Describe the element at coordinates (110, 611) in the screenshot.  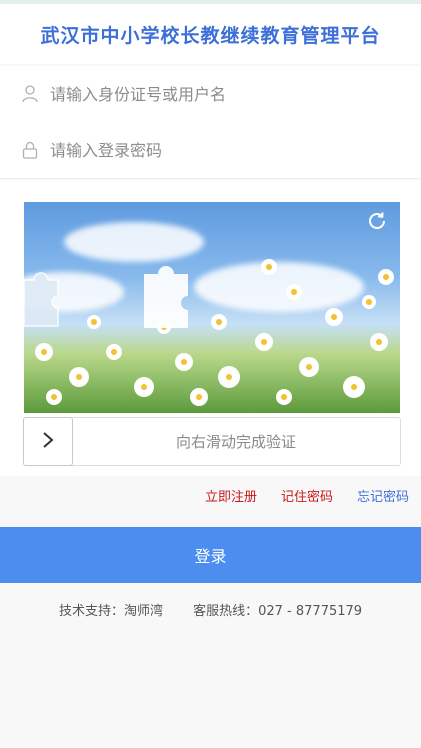
I see `tech-support-text: 技术支持：淘师湾` at that location.